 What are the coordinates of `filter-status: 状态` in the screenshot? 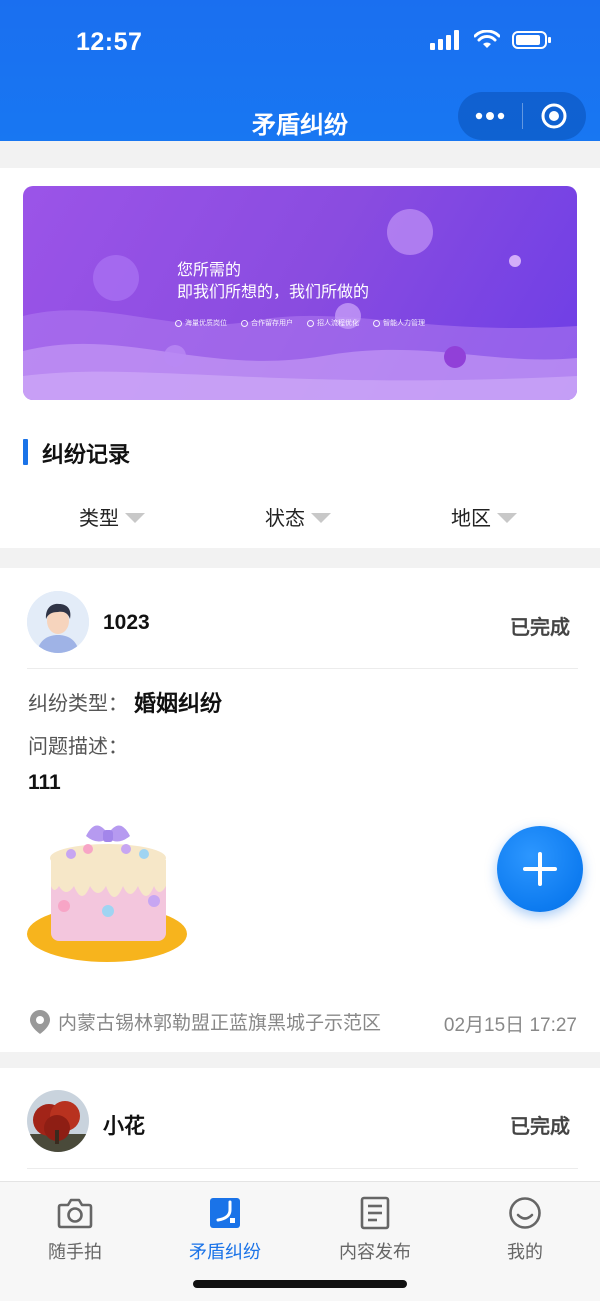 It's located at (298, 516).